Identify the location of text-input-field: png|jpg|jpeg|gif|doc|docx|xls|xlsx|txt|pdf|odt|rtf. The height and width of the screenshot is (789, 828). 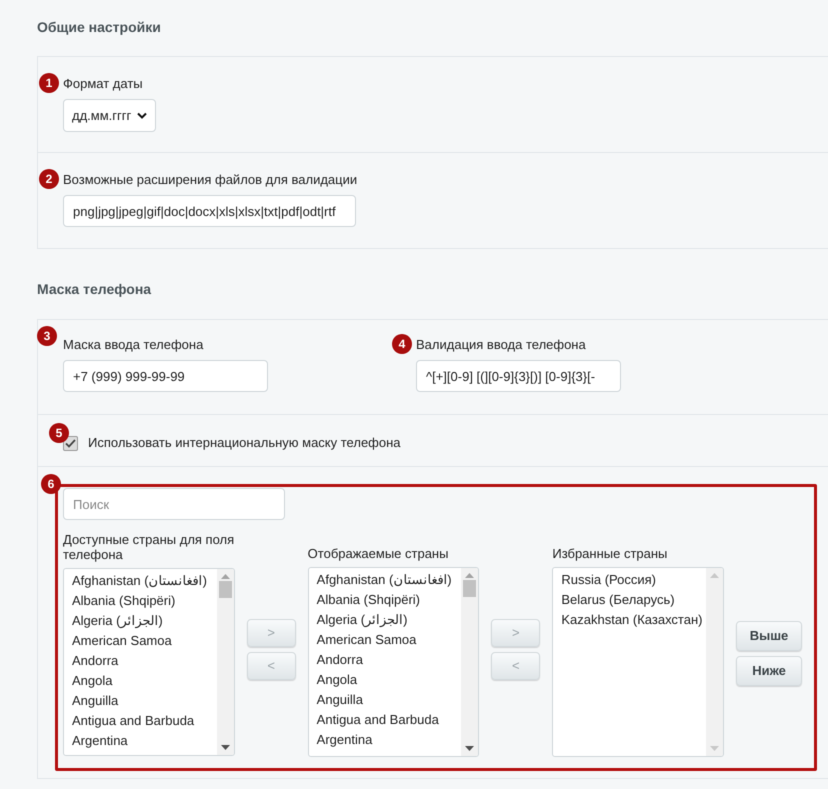
(209, 211).